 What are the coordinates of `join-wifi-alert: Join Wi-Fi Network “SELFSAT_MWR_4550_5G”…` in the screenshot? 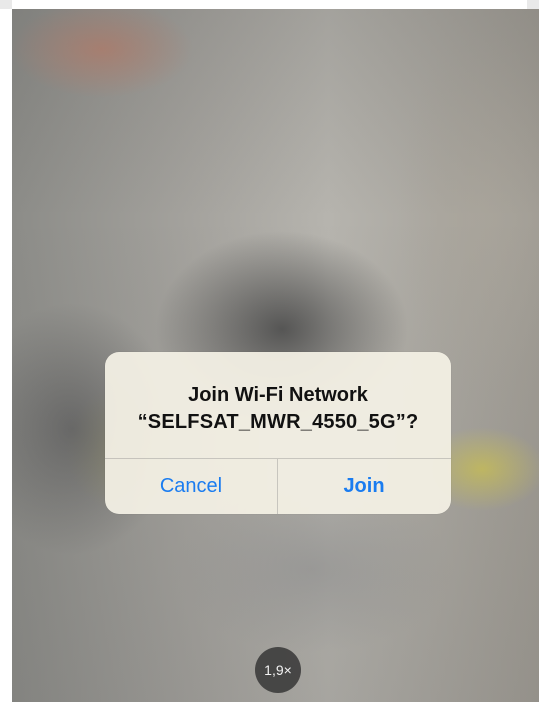 It's located at (278, 433).